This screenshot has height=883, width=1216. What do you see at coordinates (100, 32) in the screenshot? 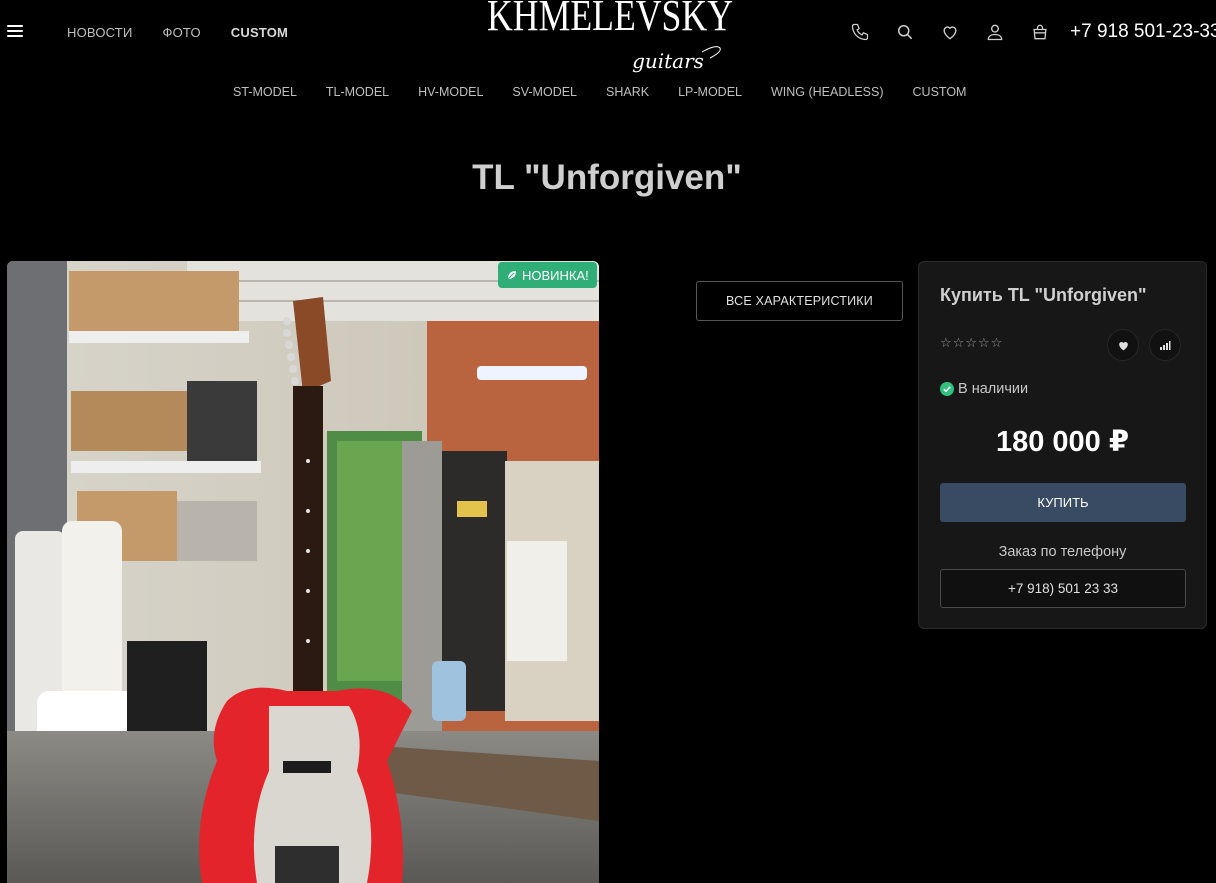
I see `nav-news: НОВОСТИ` at bounding box center [100, 32].